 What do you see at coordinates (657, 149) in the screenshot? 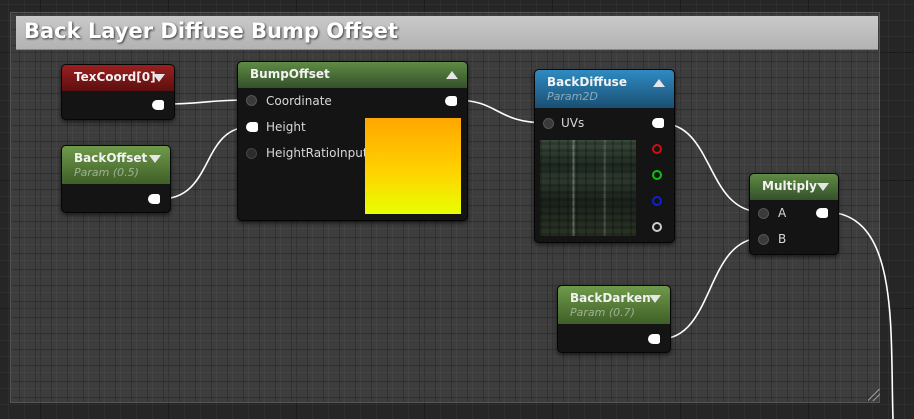
I see `red-output-pin` at bounding box center [657, 149].